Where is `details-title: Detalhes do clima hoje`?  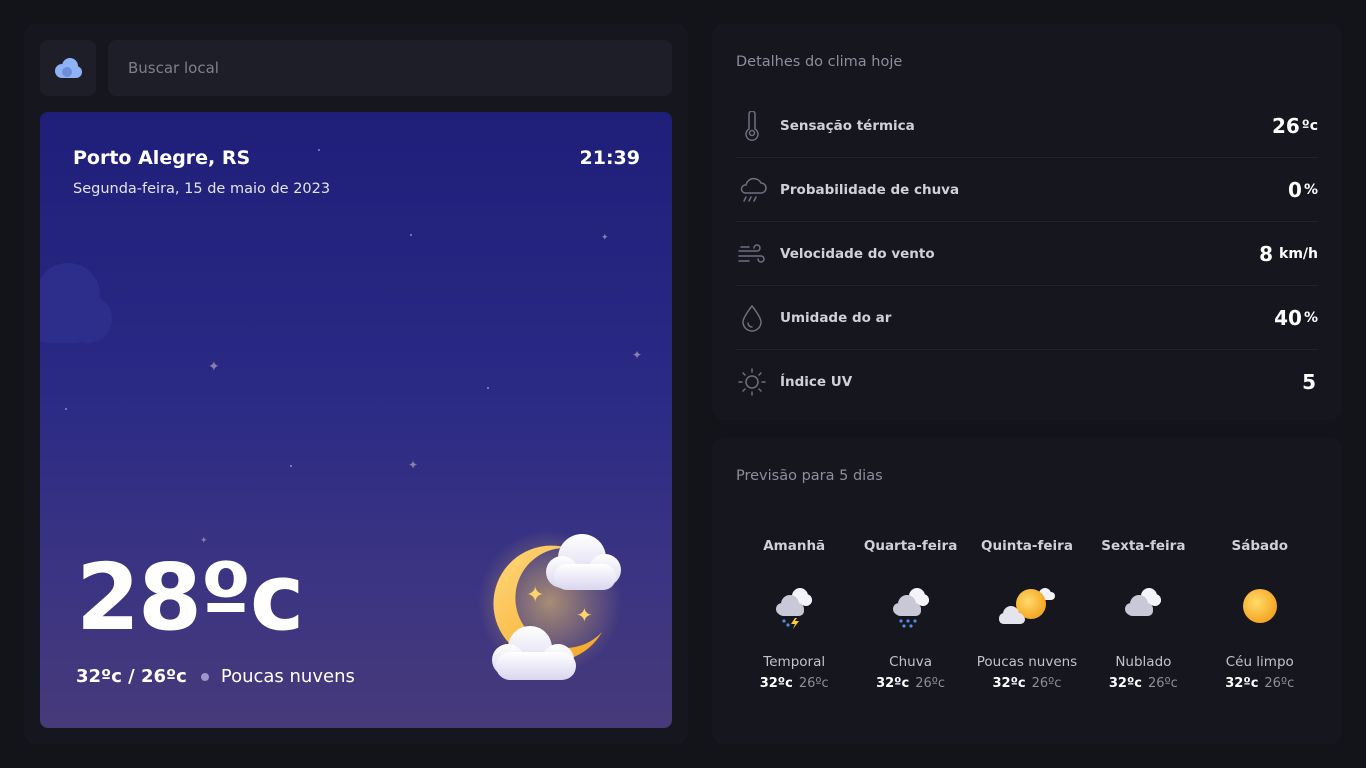 details-title: Detalhes do clima hoje is located at coordinates (819, 62).